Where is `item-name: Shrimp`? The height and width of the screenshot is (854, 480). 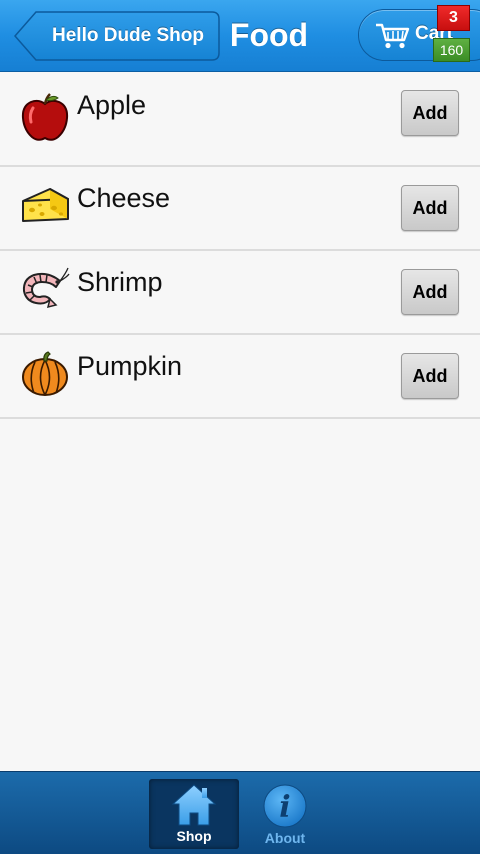 item-name: Shrimp is located at coordinates (120, 282).